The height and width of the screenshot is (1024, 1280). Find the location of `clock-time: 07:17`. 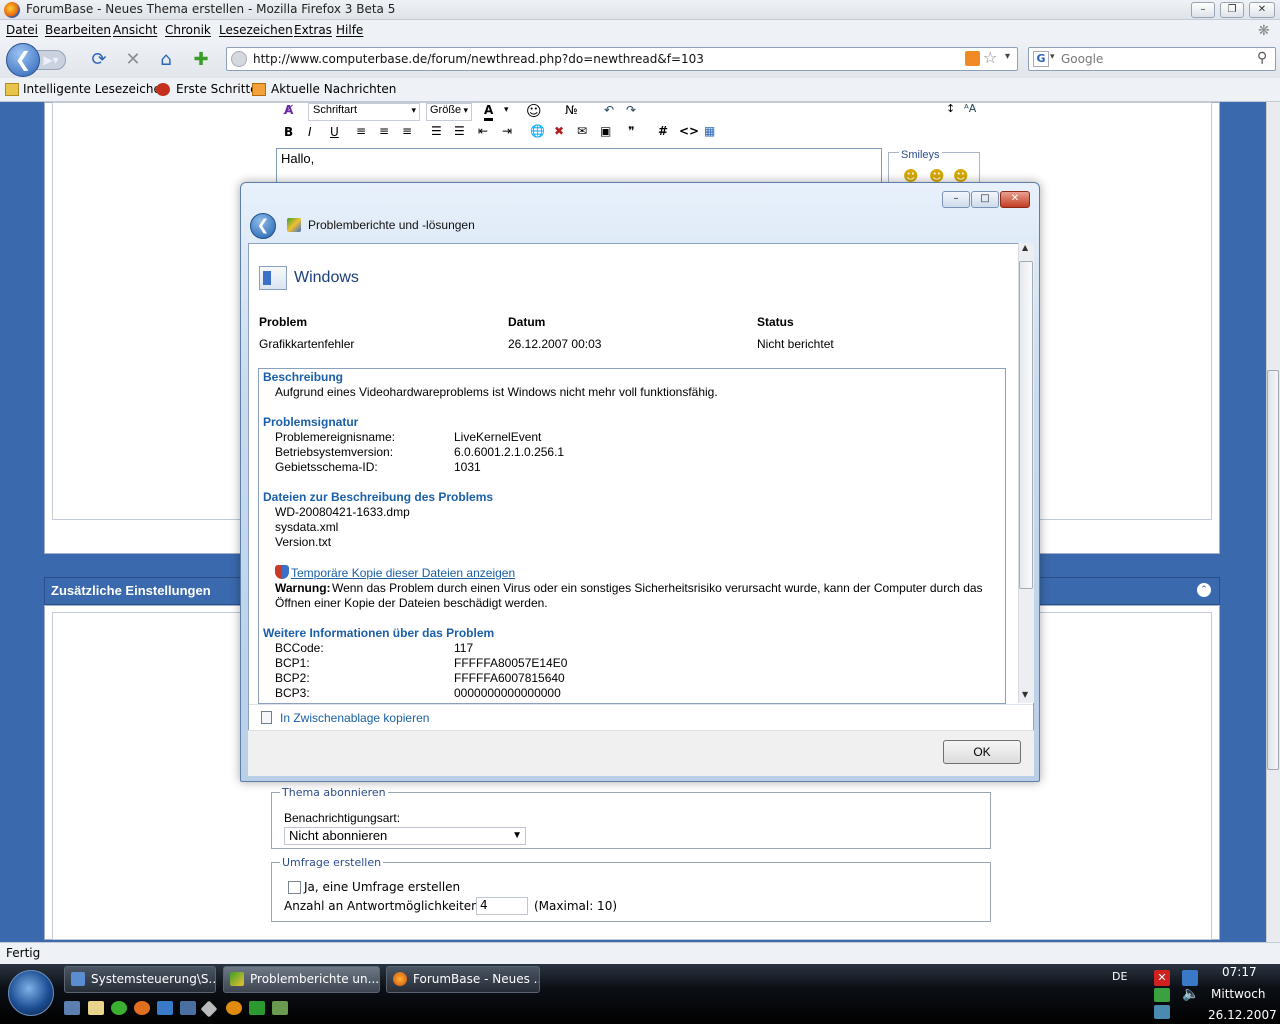

clock-time: 07:17 is located at coordinates (1239, 972).